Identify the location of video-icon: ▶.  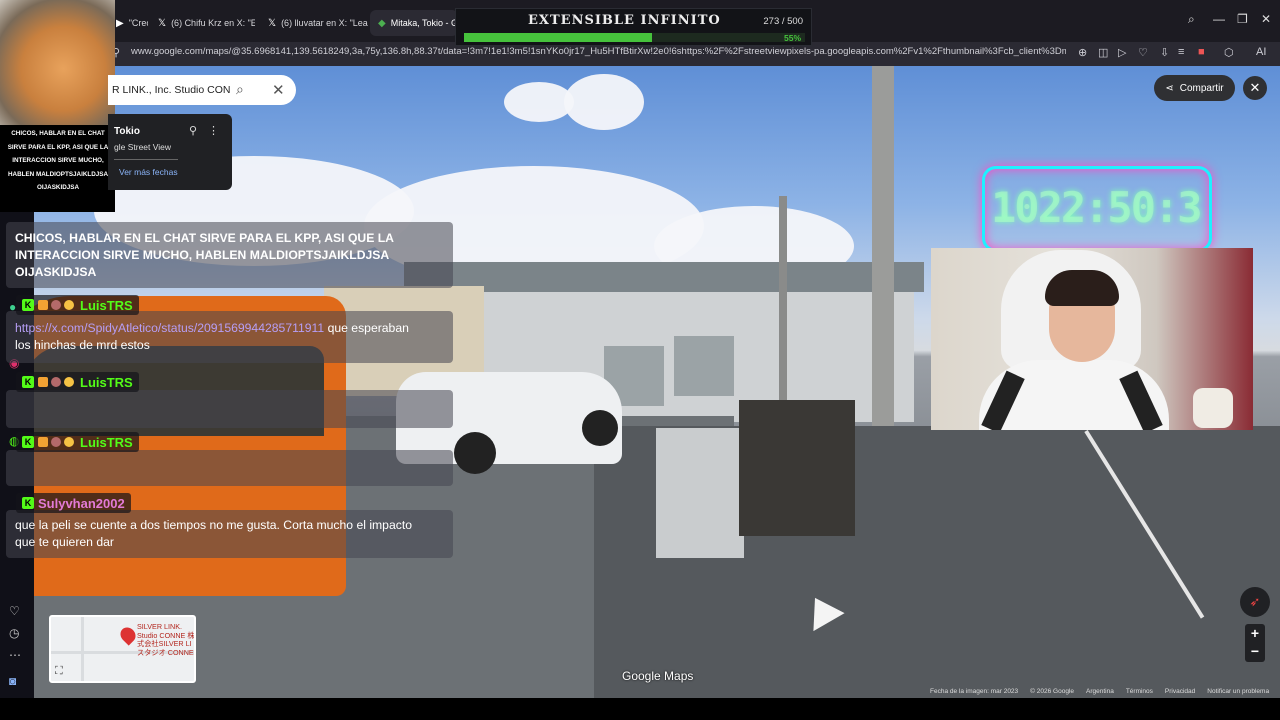
(120, 23).